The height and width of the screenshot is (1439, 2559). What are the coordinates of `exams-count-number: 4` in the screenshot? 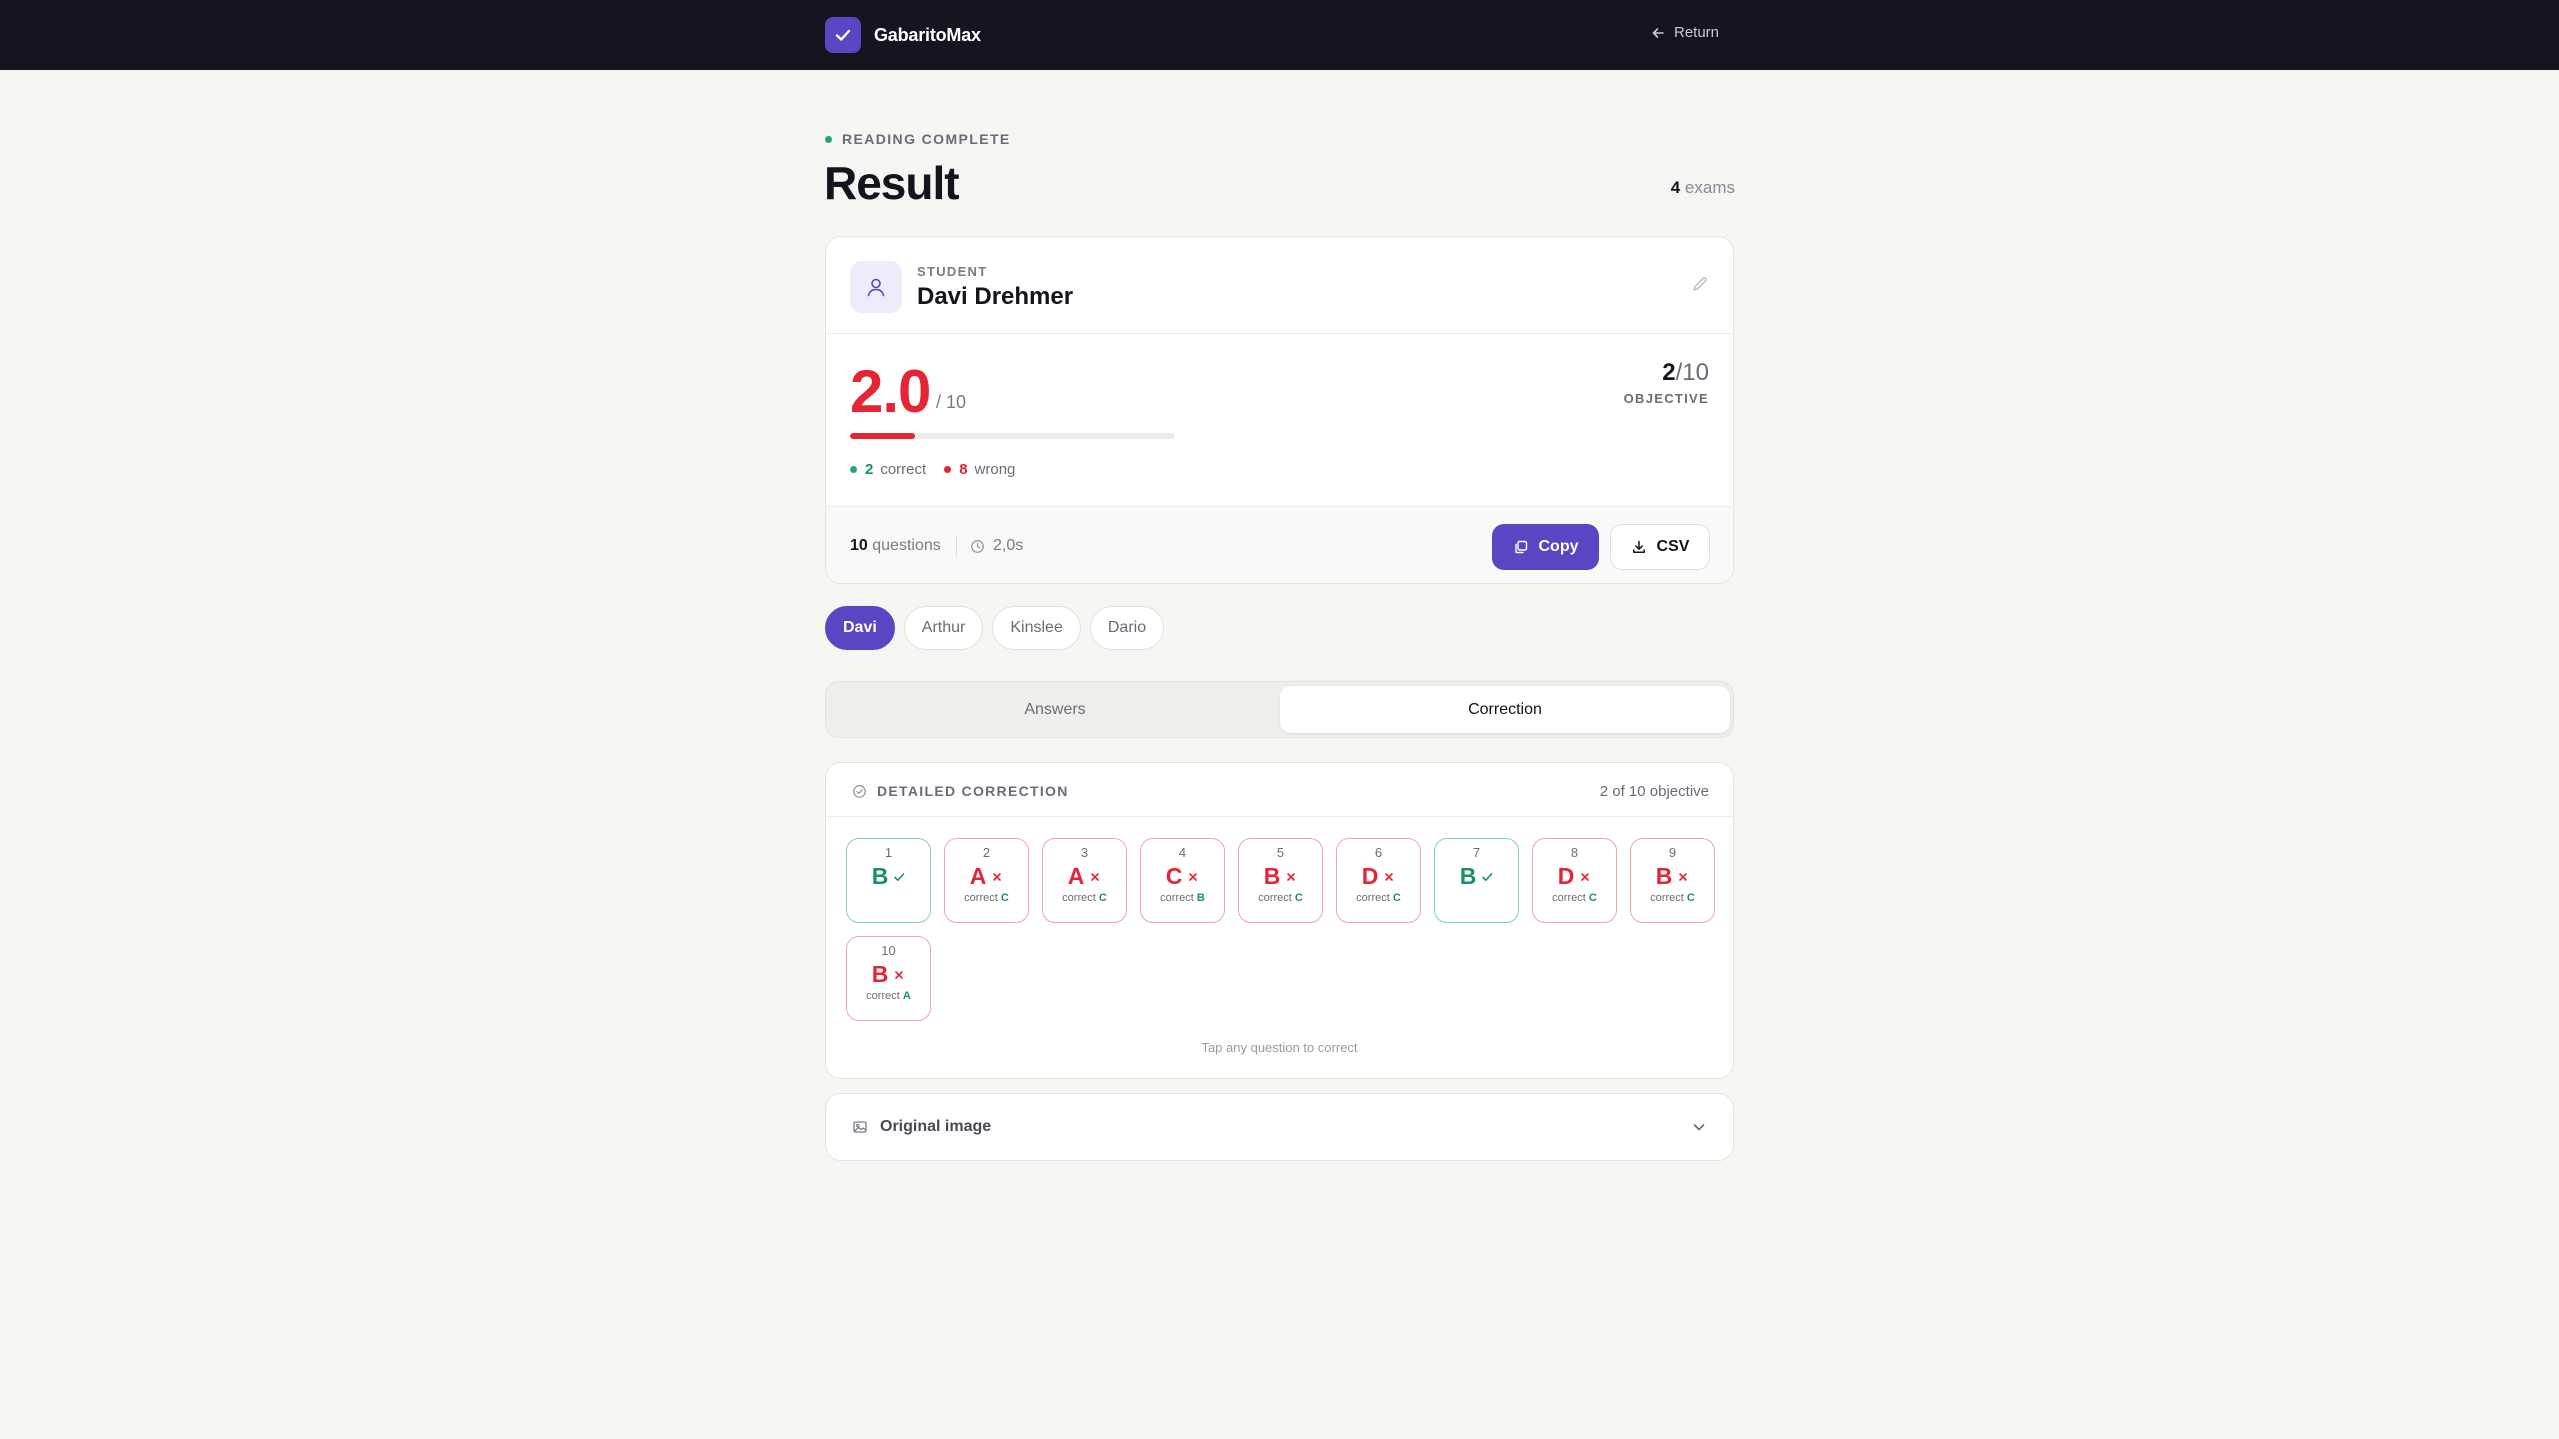 It's located at (1675, 187).